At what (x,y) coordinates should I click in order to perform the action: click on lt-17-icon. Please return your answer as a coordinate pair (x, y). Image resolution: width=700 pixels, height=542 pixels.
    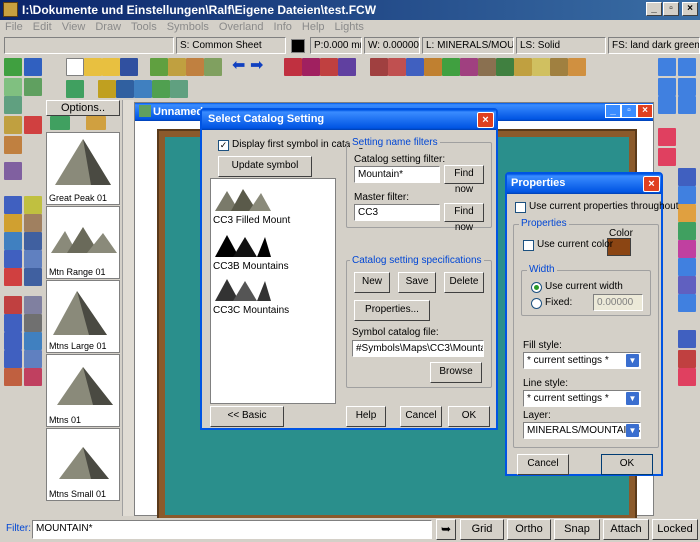
    Looking at the image, I should click on (33, 259).